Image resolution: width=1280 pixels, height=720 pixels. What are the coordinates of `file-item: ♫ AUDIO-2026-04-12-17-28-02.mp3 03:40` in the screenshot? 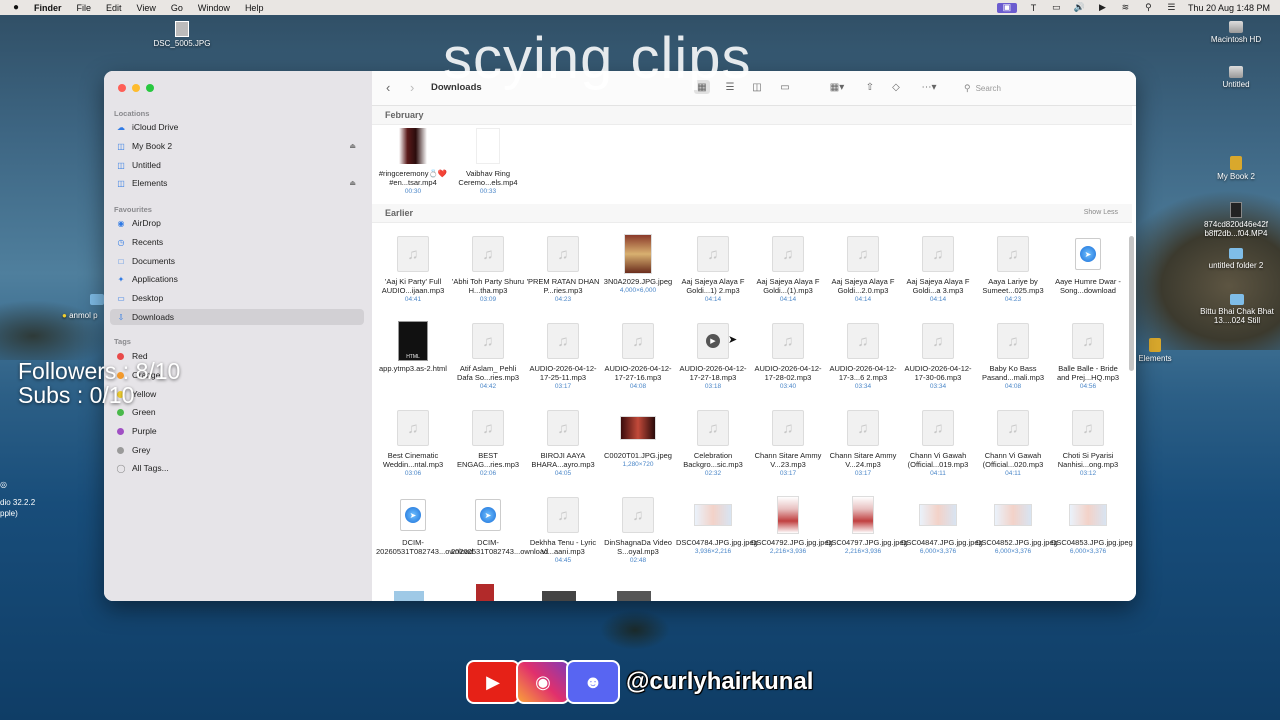 It's located at (788, 355).